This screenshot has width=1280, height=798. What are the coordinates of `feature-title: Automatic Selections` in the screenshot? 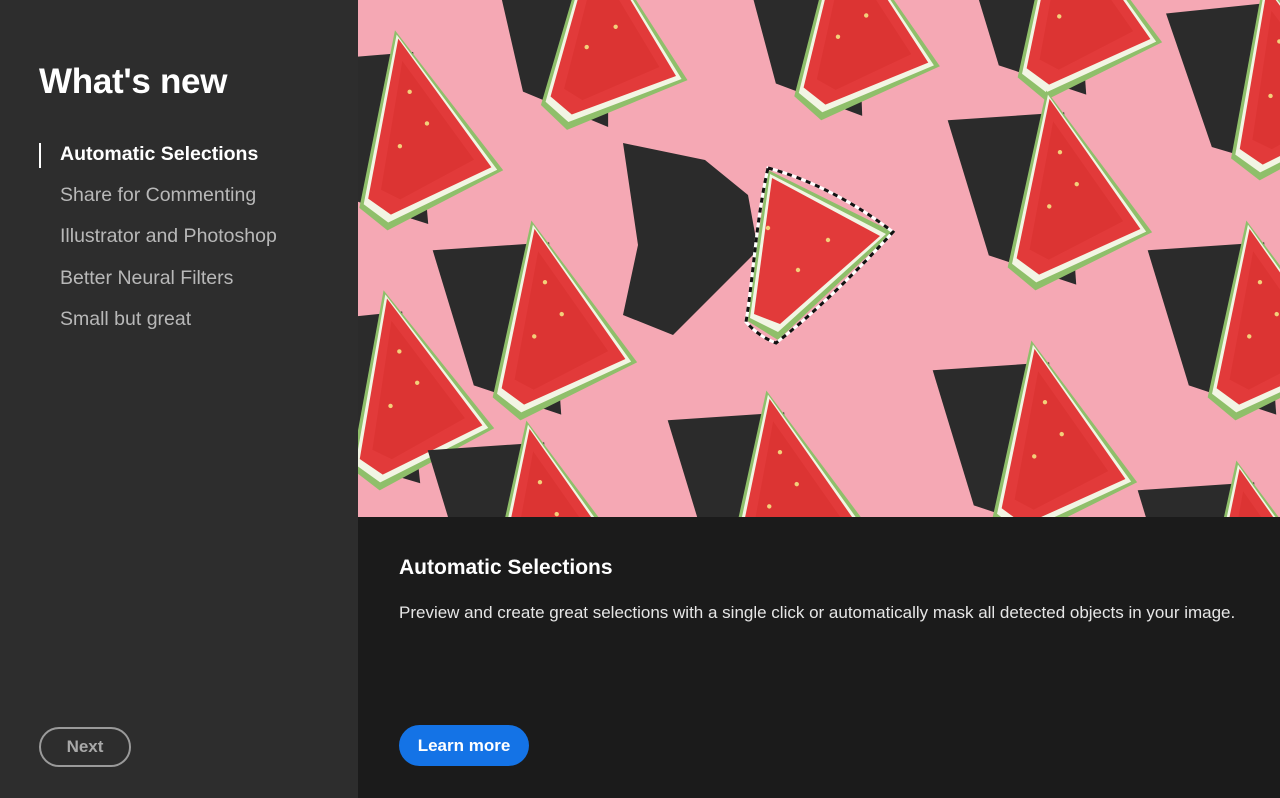 It's located at (506, 567).